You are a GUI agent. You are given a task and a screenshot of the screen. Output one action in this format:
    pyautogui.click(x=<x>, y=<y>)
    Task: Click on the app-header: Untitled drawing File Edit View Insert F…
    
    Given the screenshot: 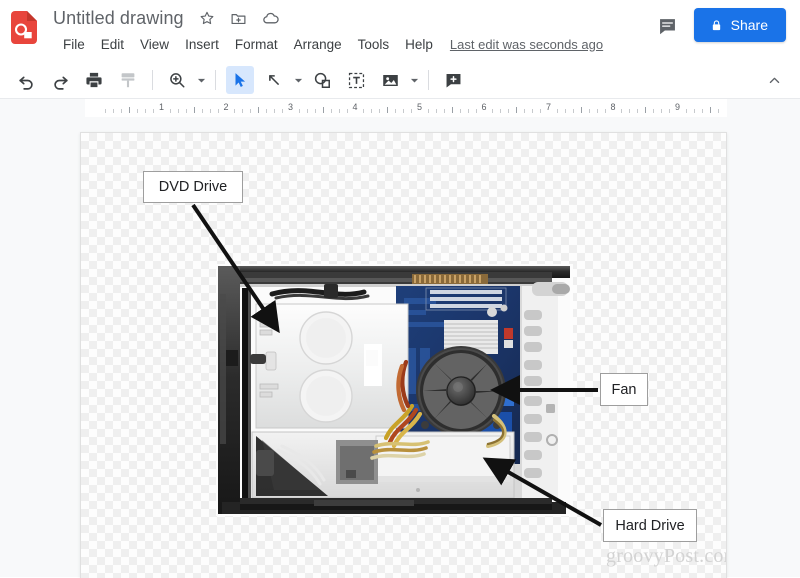 What is the action you would take?
    pyautogui.click(x=400, y=31)
    